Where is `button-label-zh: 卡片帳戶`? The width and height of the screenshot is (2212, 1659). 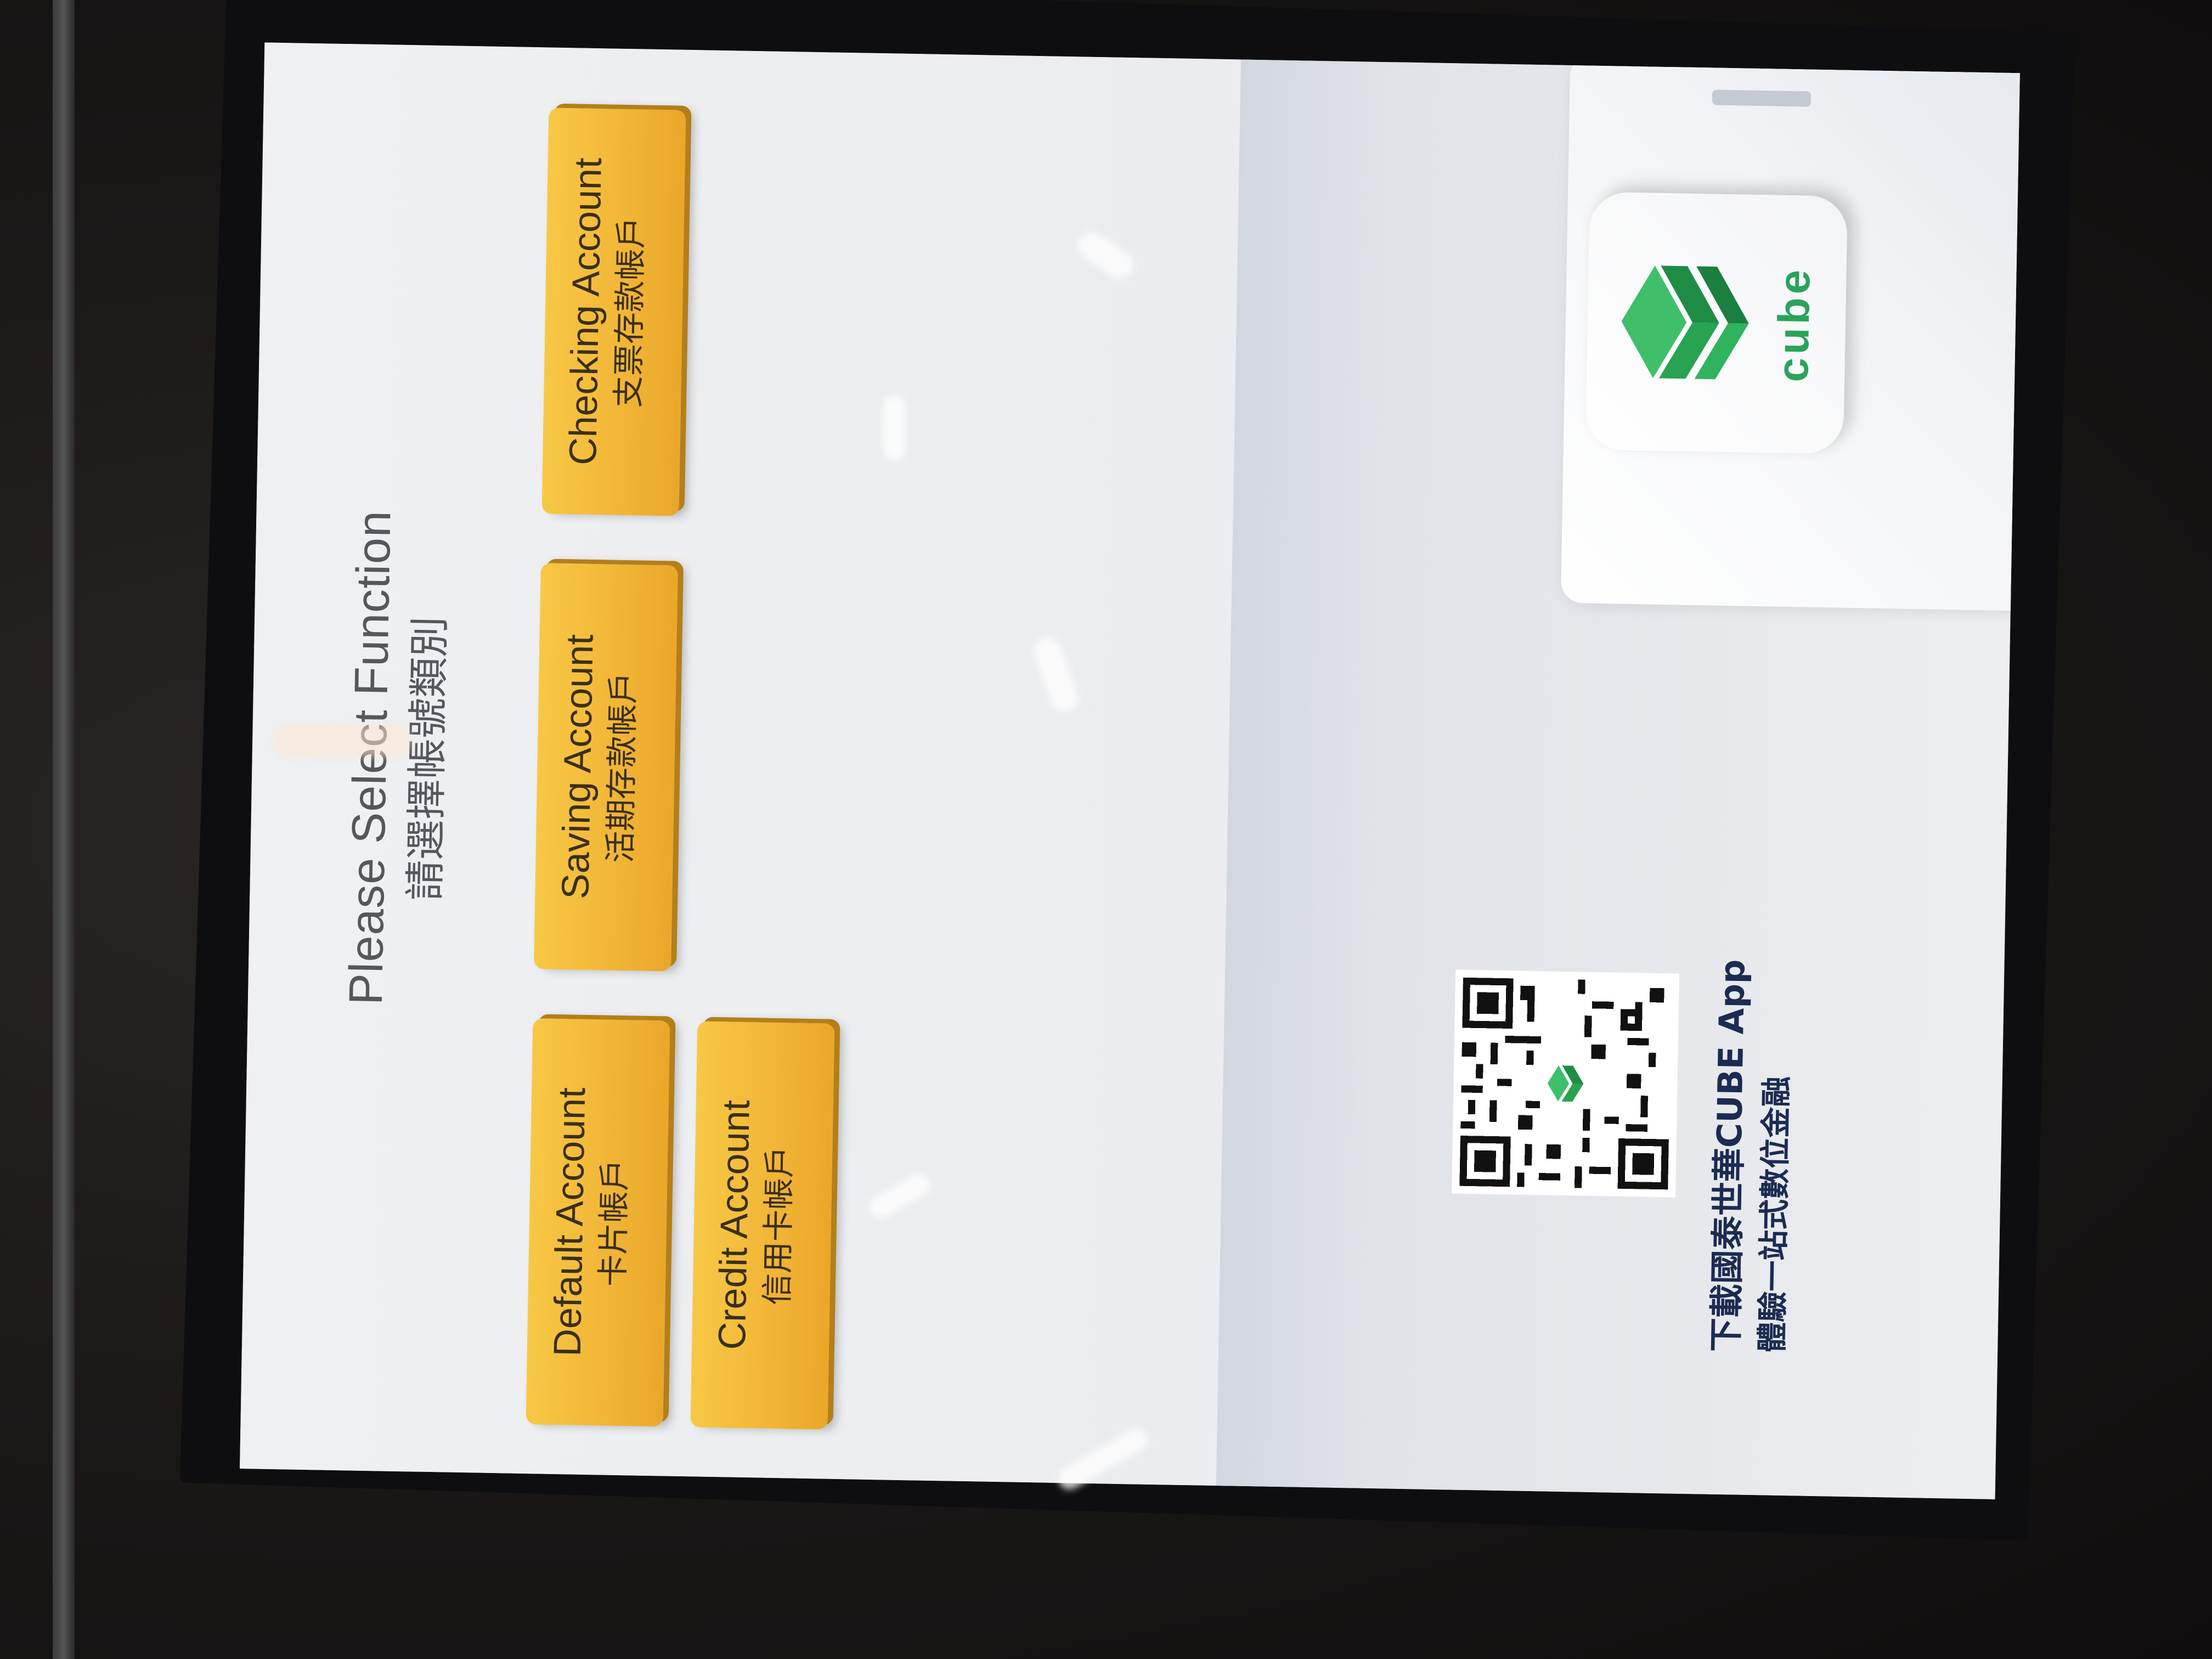
button-label-zh: 卡片帳戶 is located at coordinates (614, 1223).